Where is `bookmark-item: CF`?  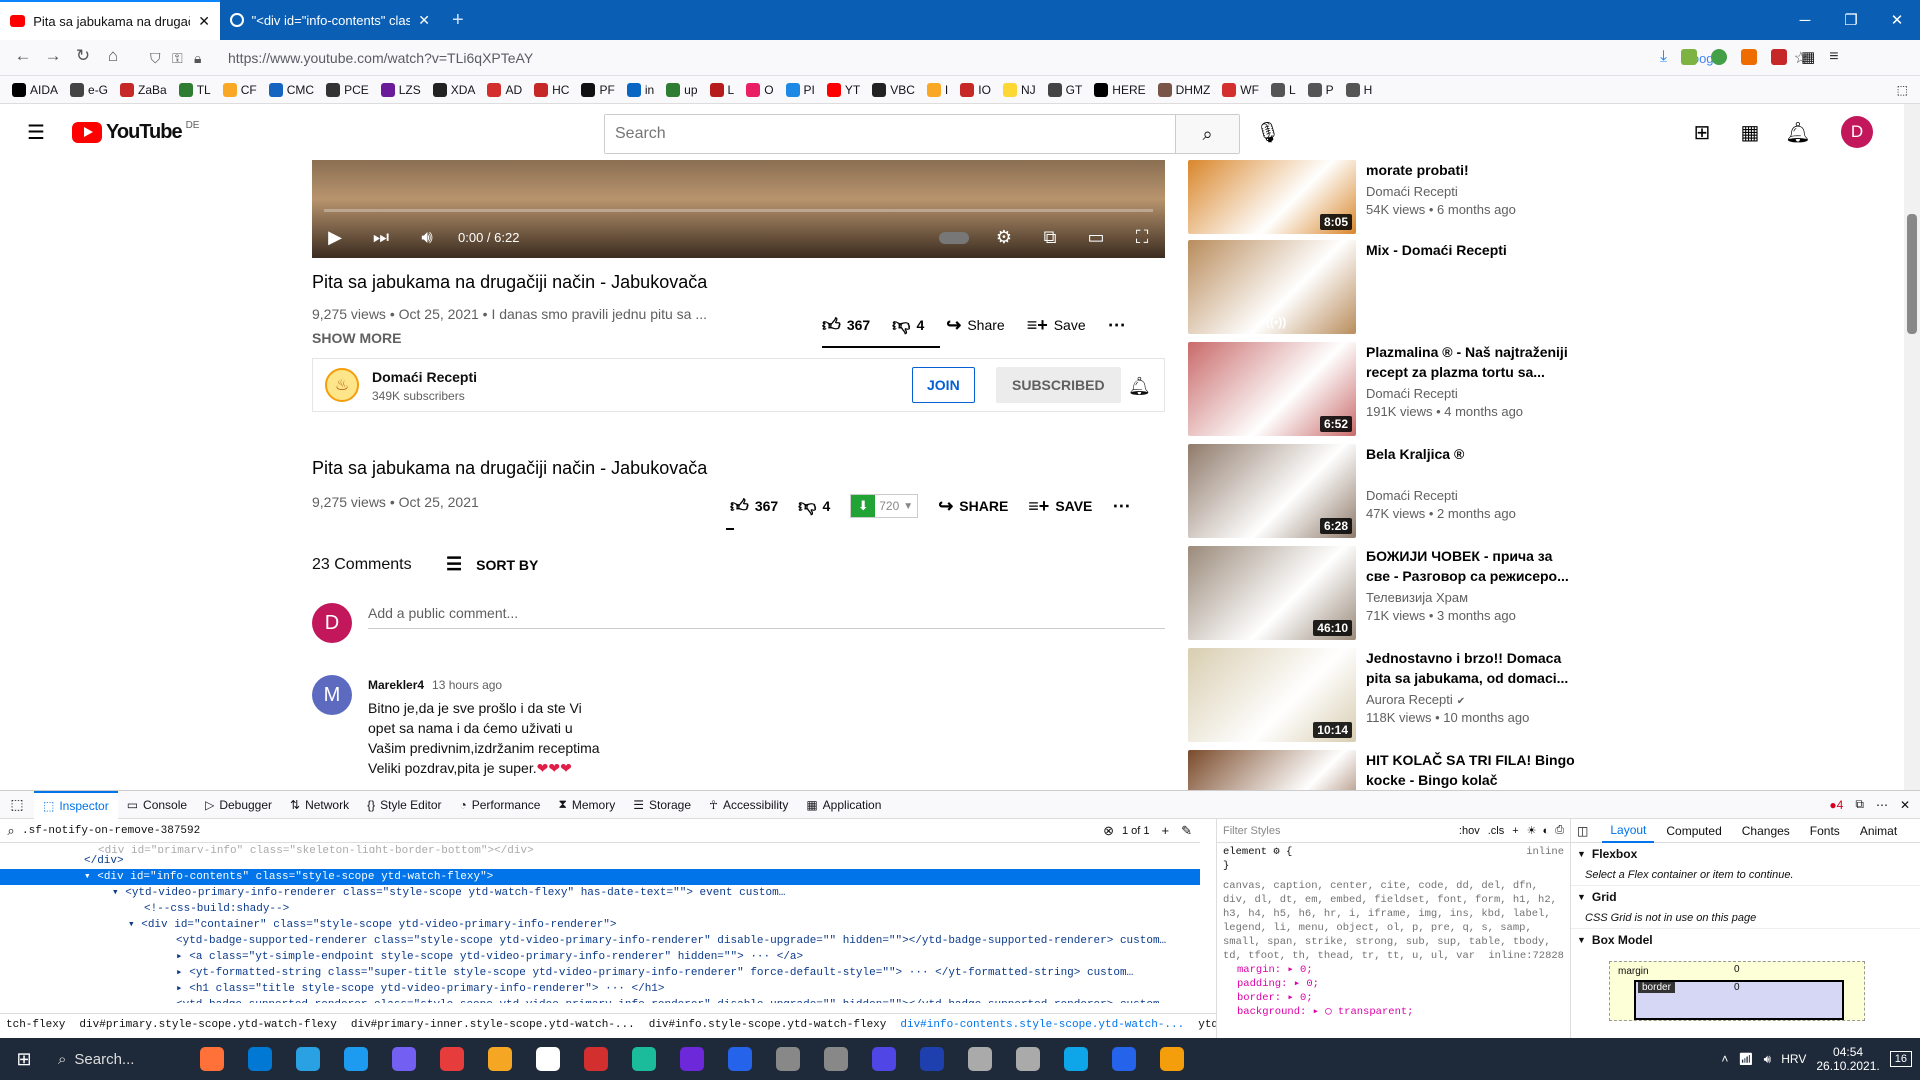
bookmark-item: CF is located at coordinates (239, 89).